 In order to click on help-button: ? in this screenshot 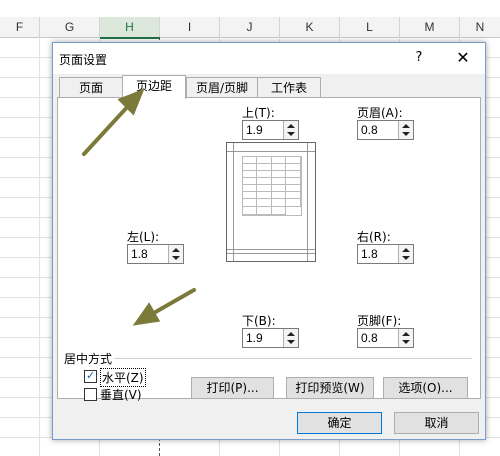, I will do `click(419, 58)`.